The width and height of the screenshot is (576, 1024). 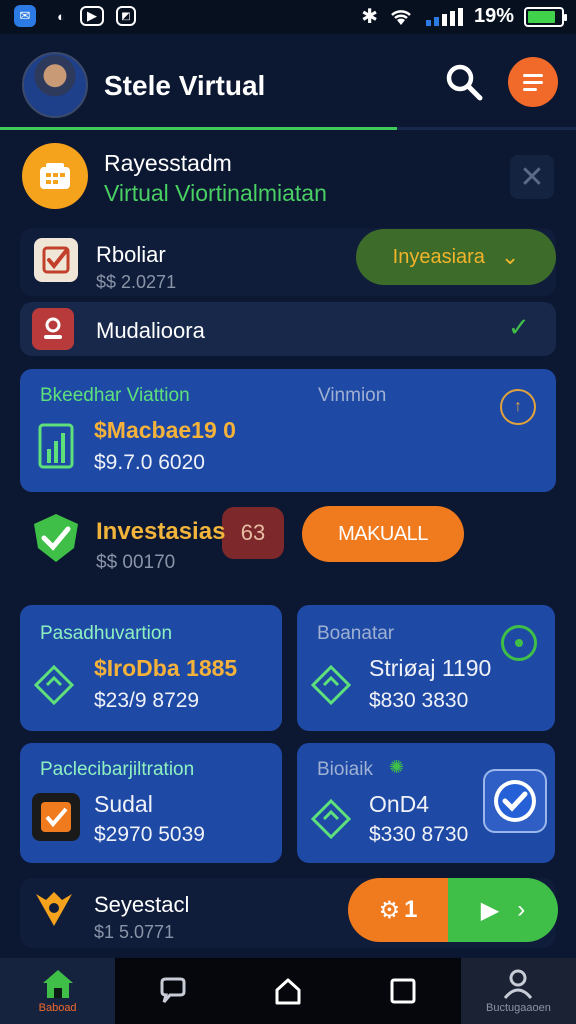 I want to click on user-badge-icon, so click(x=53, y=329).